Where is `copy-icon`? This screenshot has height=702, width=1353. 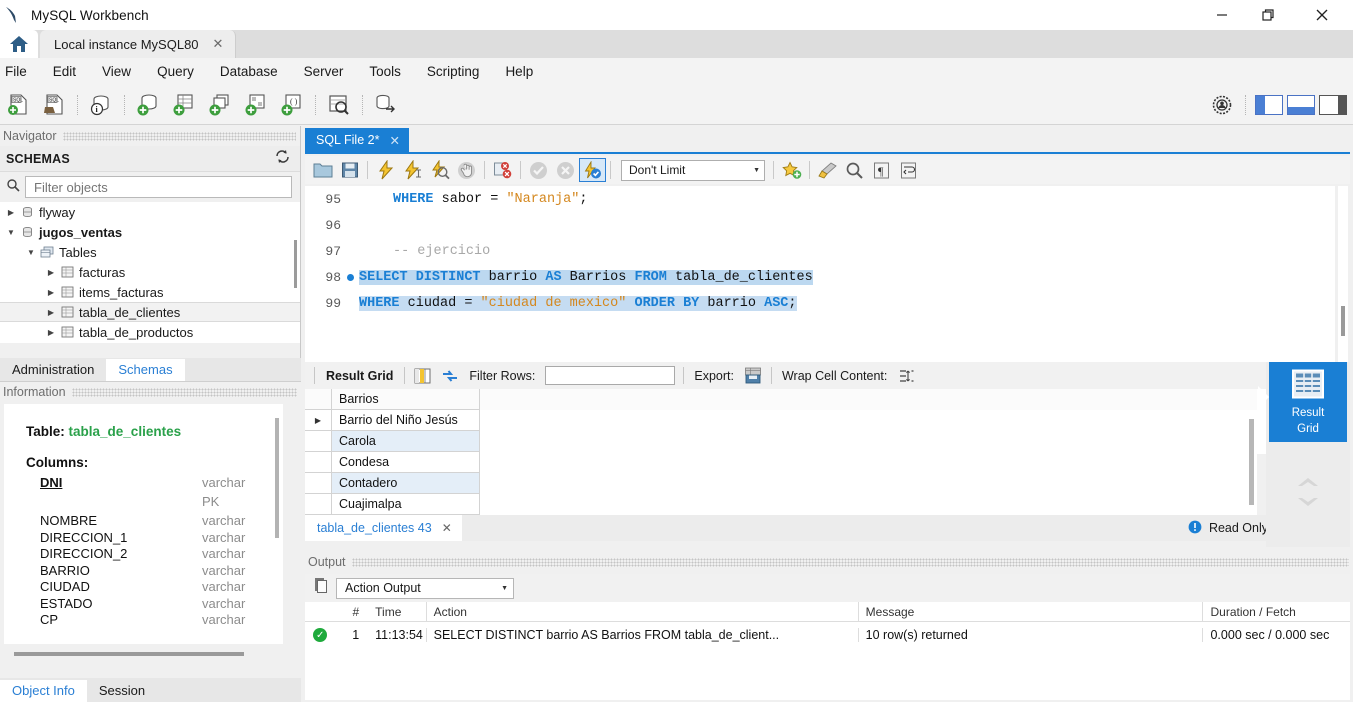
copy-icon is located at coordinates (320, 588).